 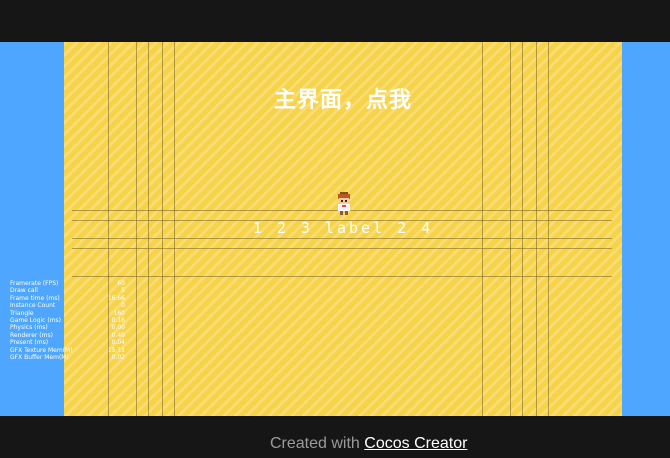 I want to click on stat-value: 0.16, so click(x=118, y=321).